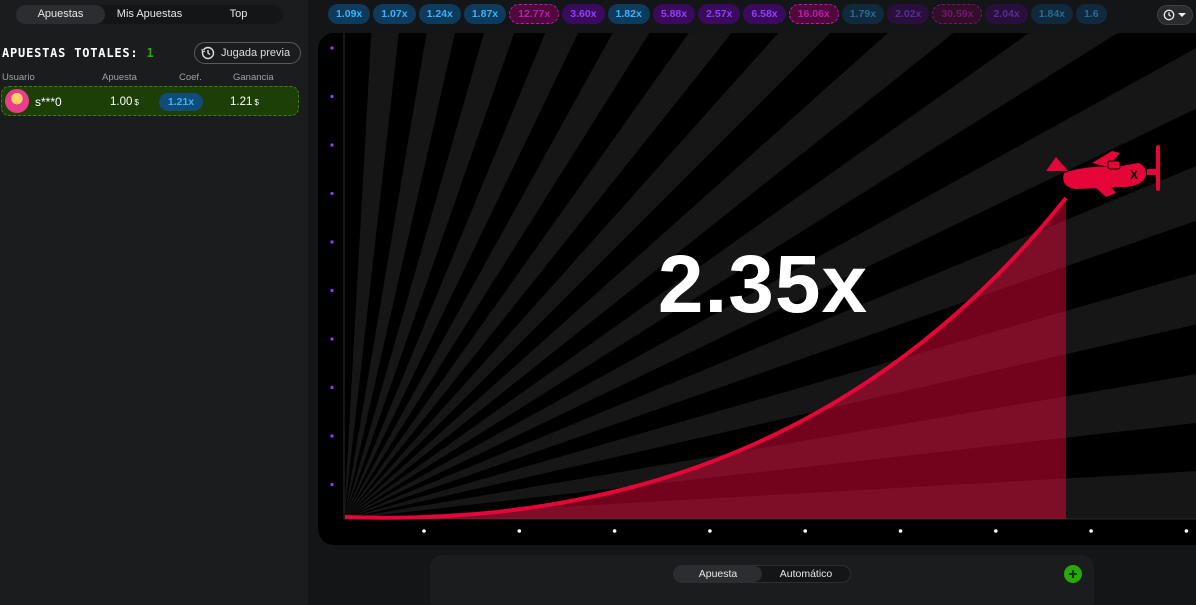 The width and height of the screenshot is (1196, 605). I want to click on tab-apuestas: Apuestas, so click(60, 14).